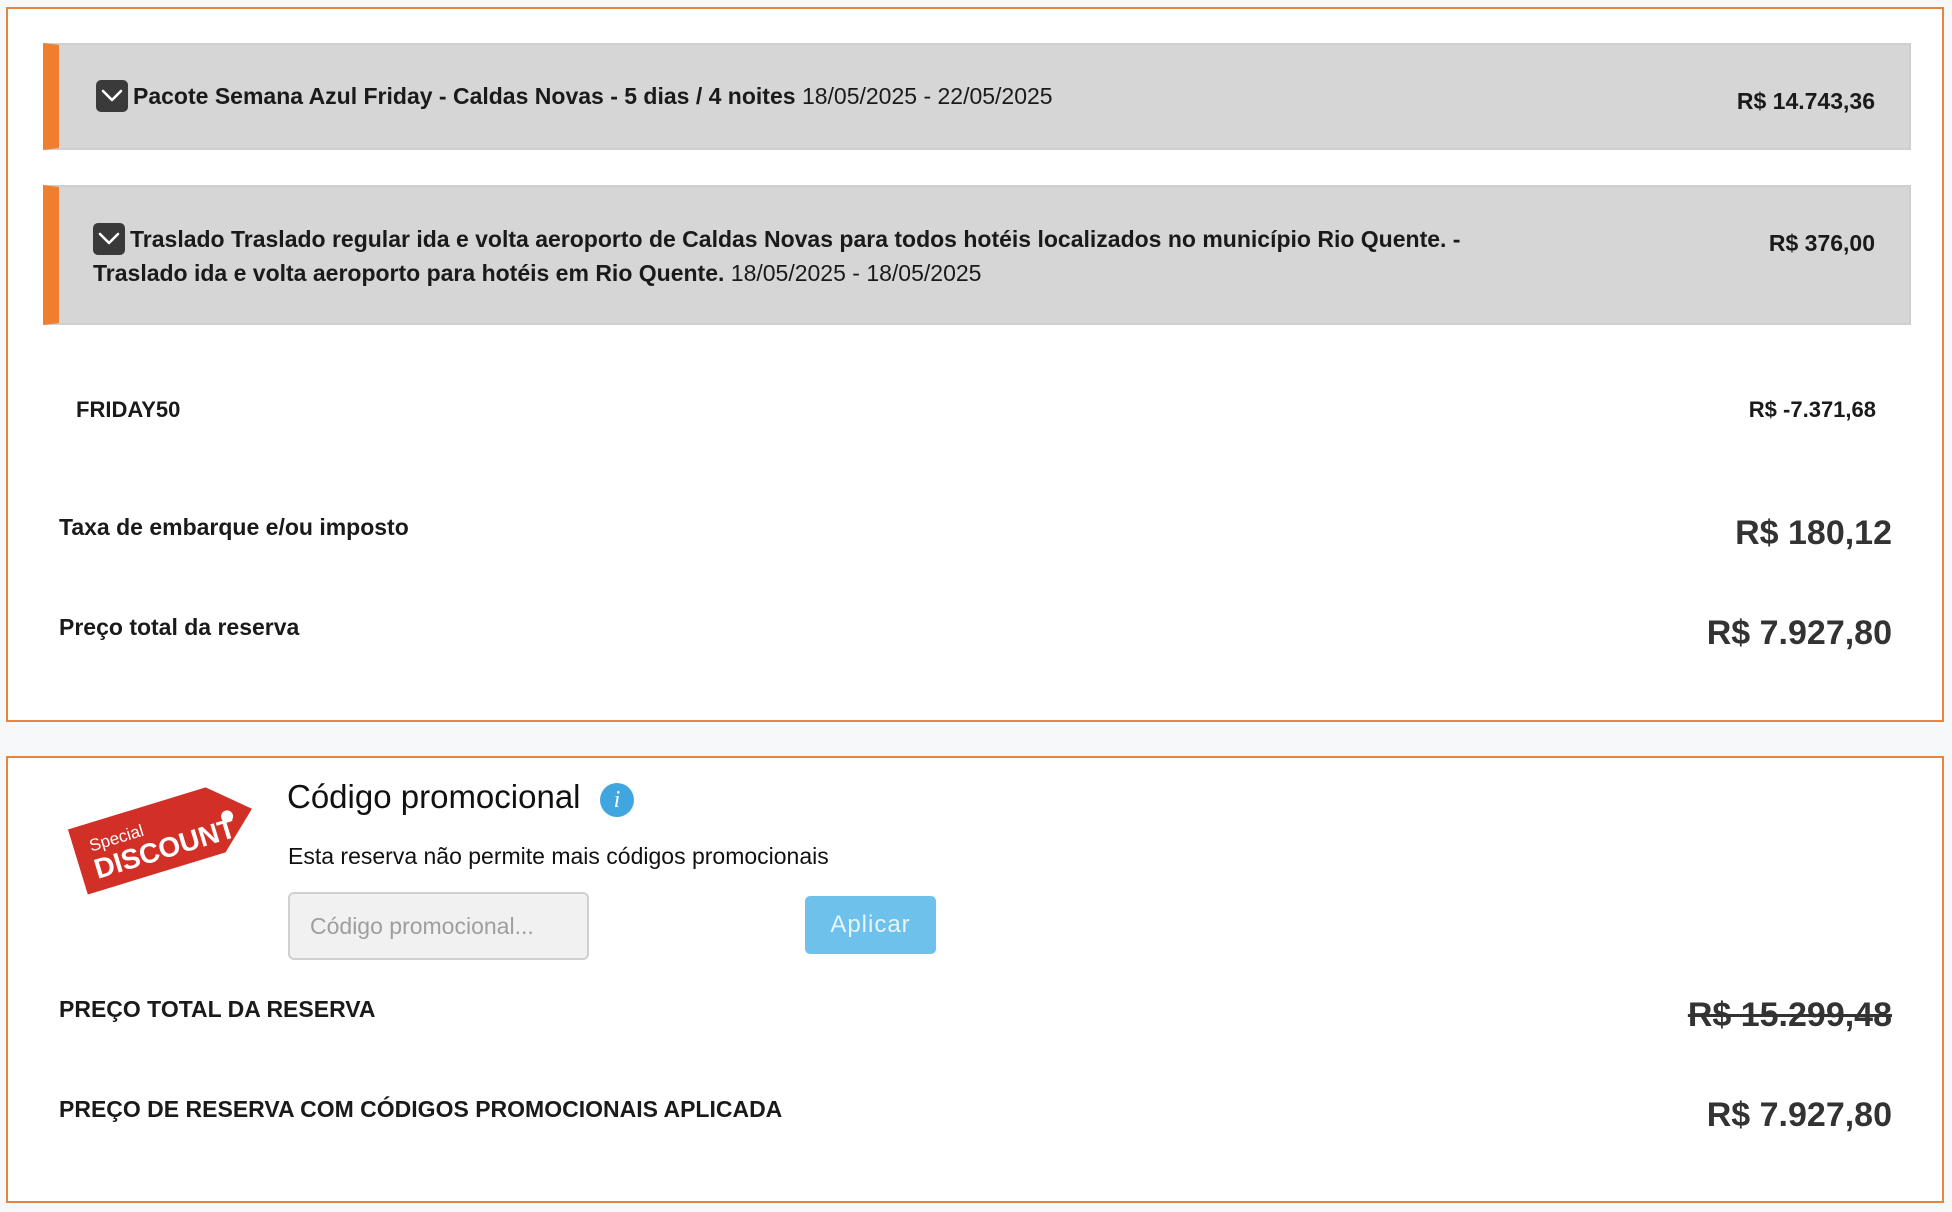  What do you see at coordinates (434, 796) in the screenshot?
I see `promo-title: Código promocional` at bounding box center [434, 796].